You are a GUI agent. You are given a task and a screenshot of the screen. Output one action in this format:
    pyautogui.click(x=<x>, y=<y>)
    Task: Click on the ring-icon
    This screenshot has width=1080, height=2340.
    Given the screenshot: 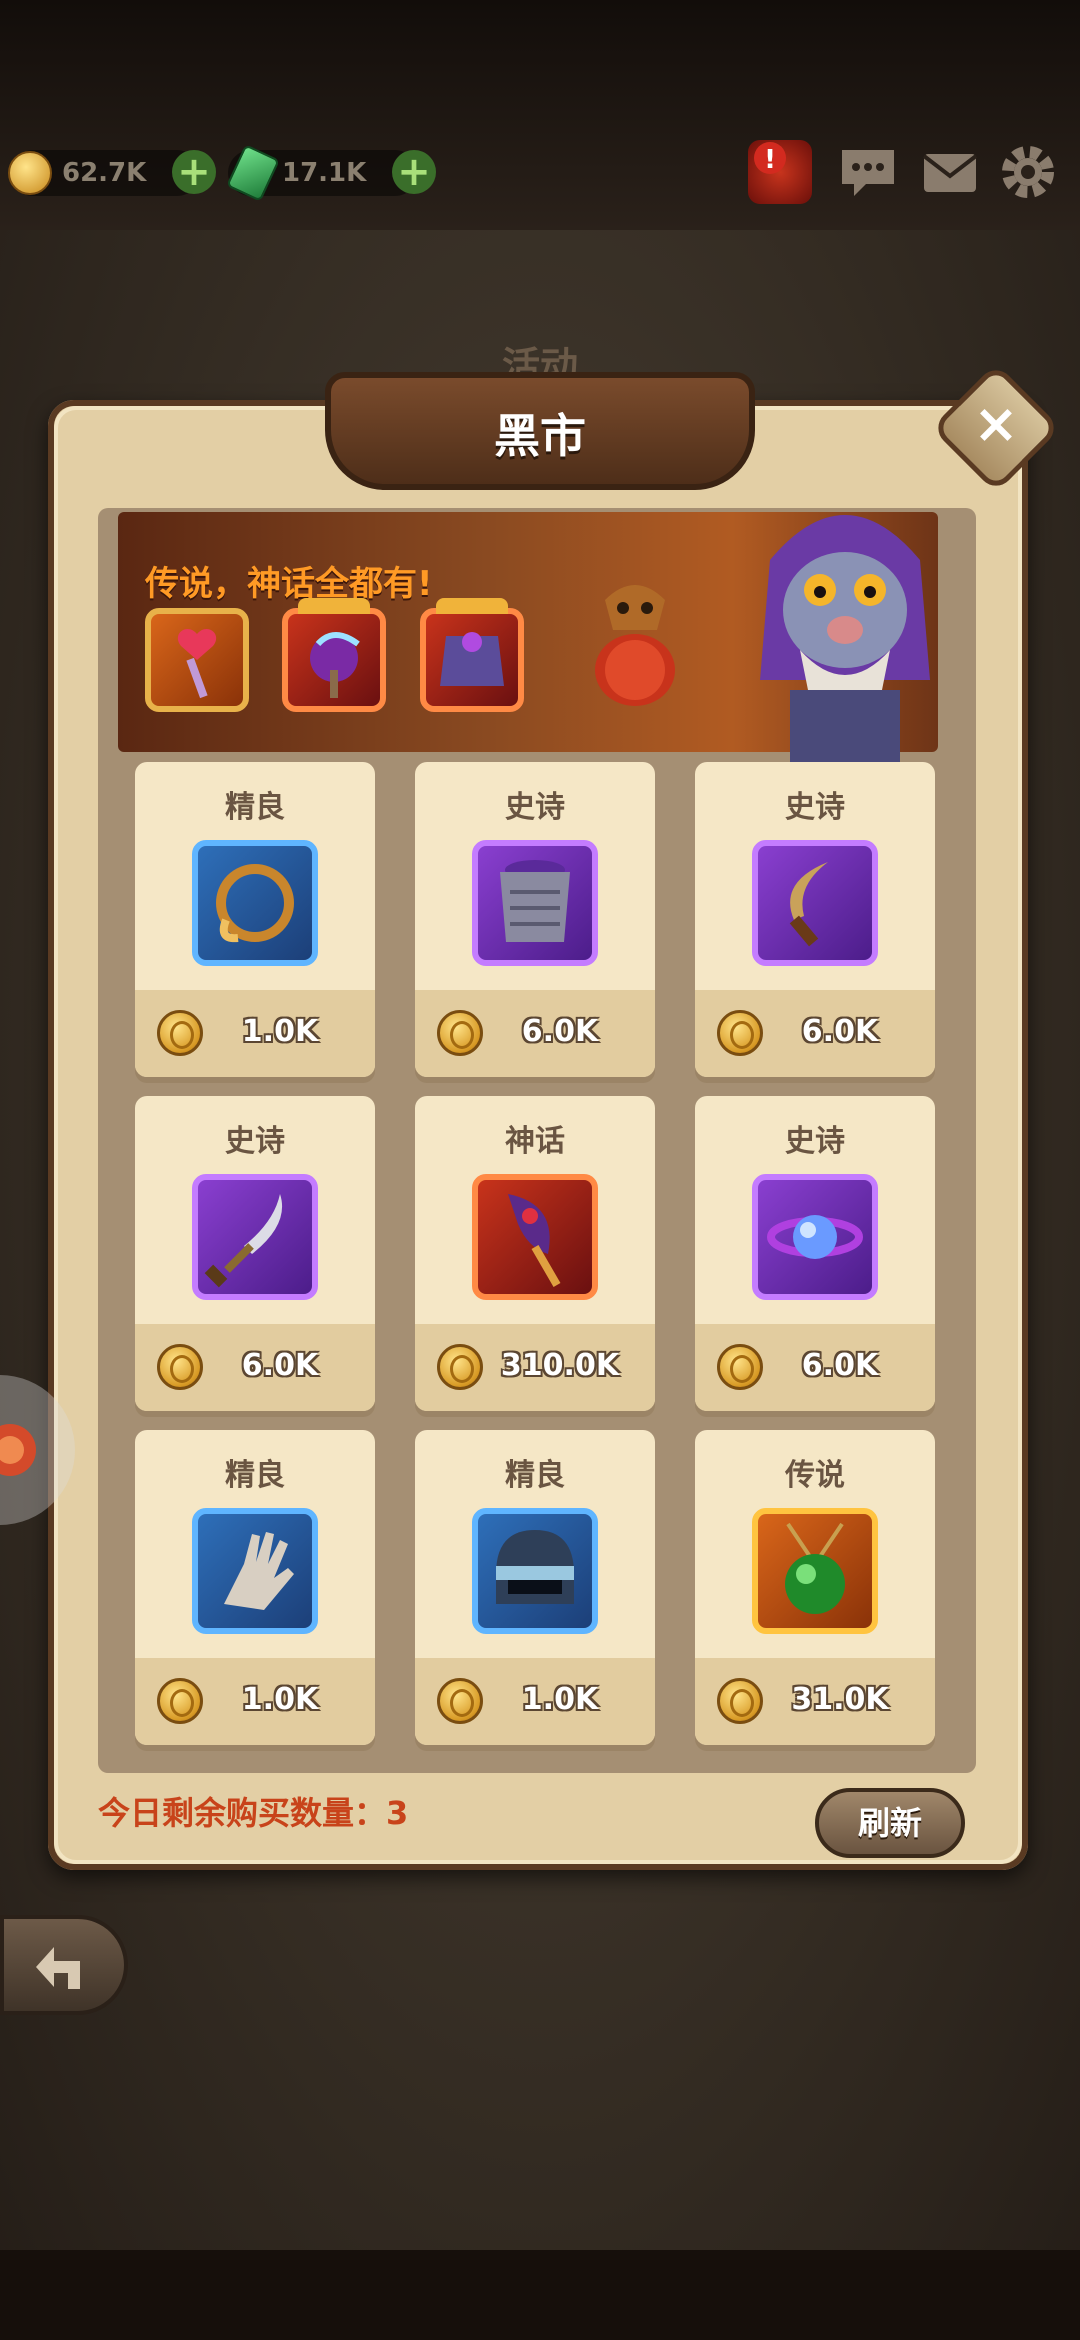 What is the action you would take?
    pyautogui.click(x=255, y=903)
    